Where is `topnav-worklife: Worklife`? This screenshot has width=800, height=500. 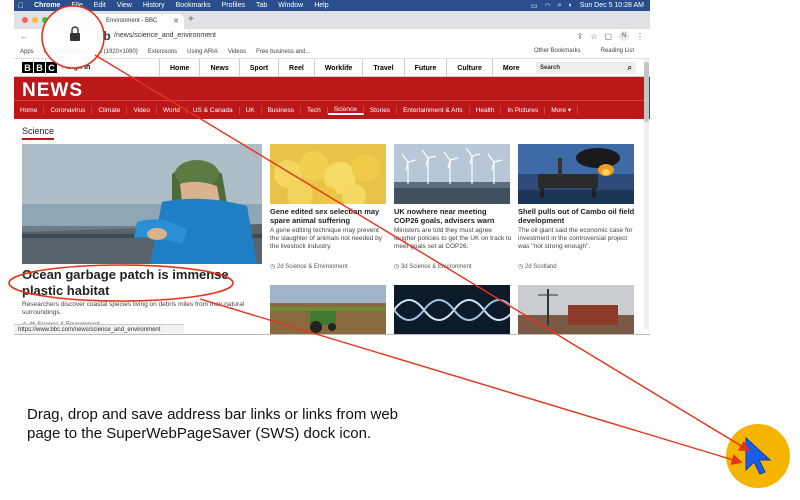
topnav-worklife: Worklife is located at coordinates (338, 68).